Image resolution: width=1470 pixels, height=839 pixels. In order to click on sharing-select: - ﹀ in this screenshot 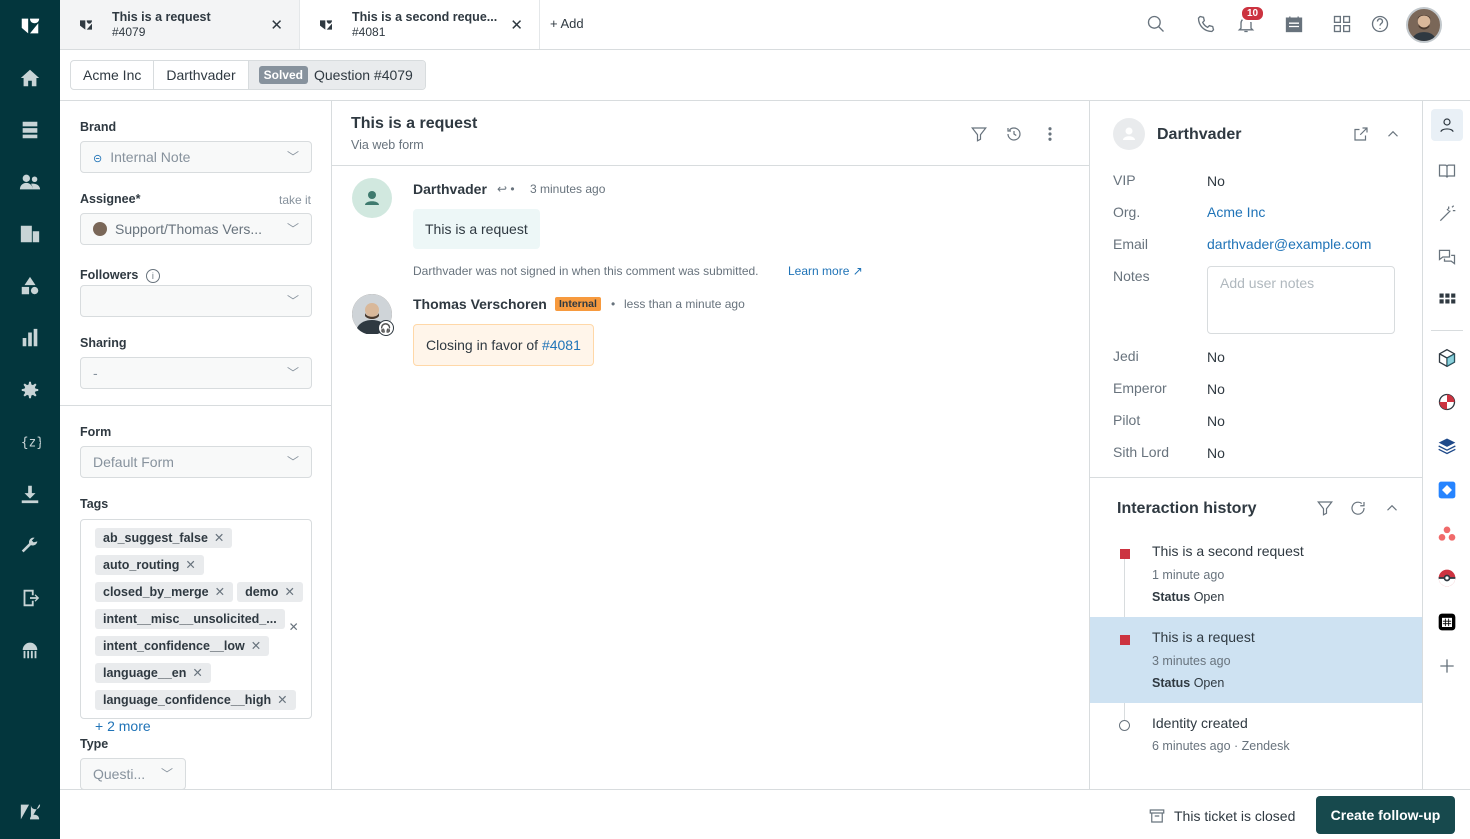, I will do `click(196, 373)`.